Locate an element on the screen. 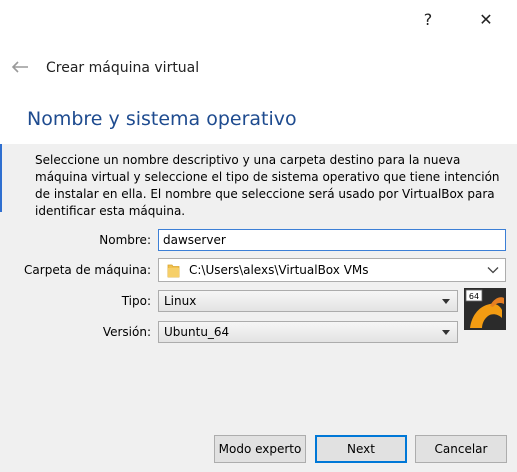 The width and height of the screenshot is (517, 472). os-icon-badge: 64 is located at coordinates (474, 296).